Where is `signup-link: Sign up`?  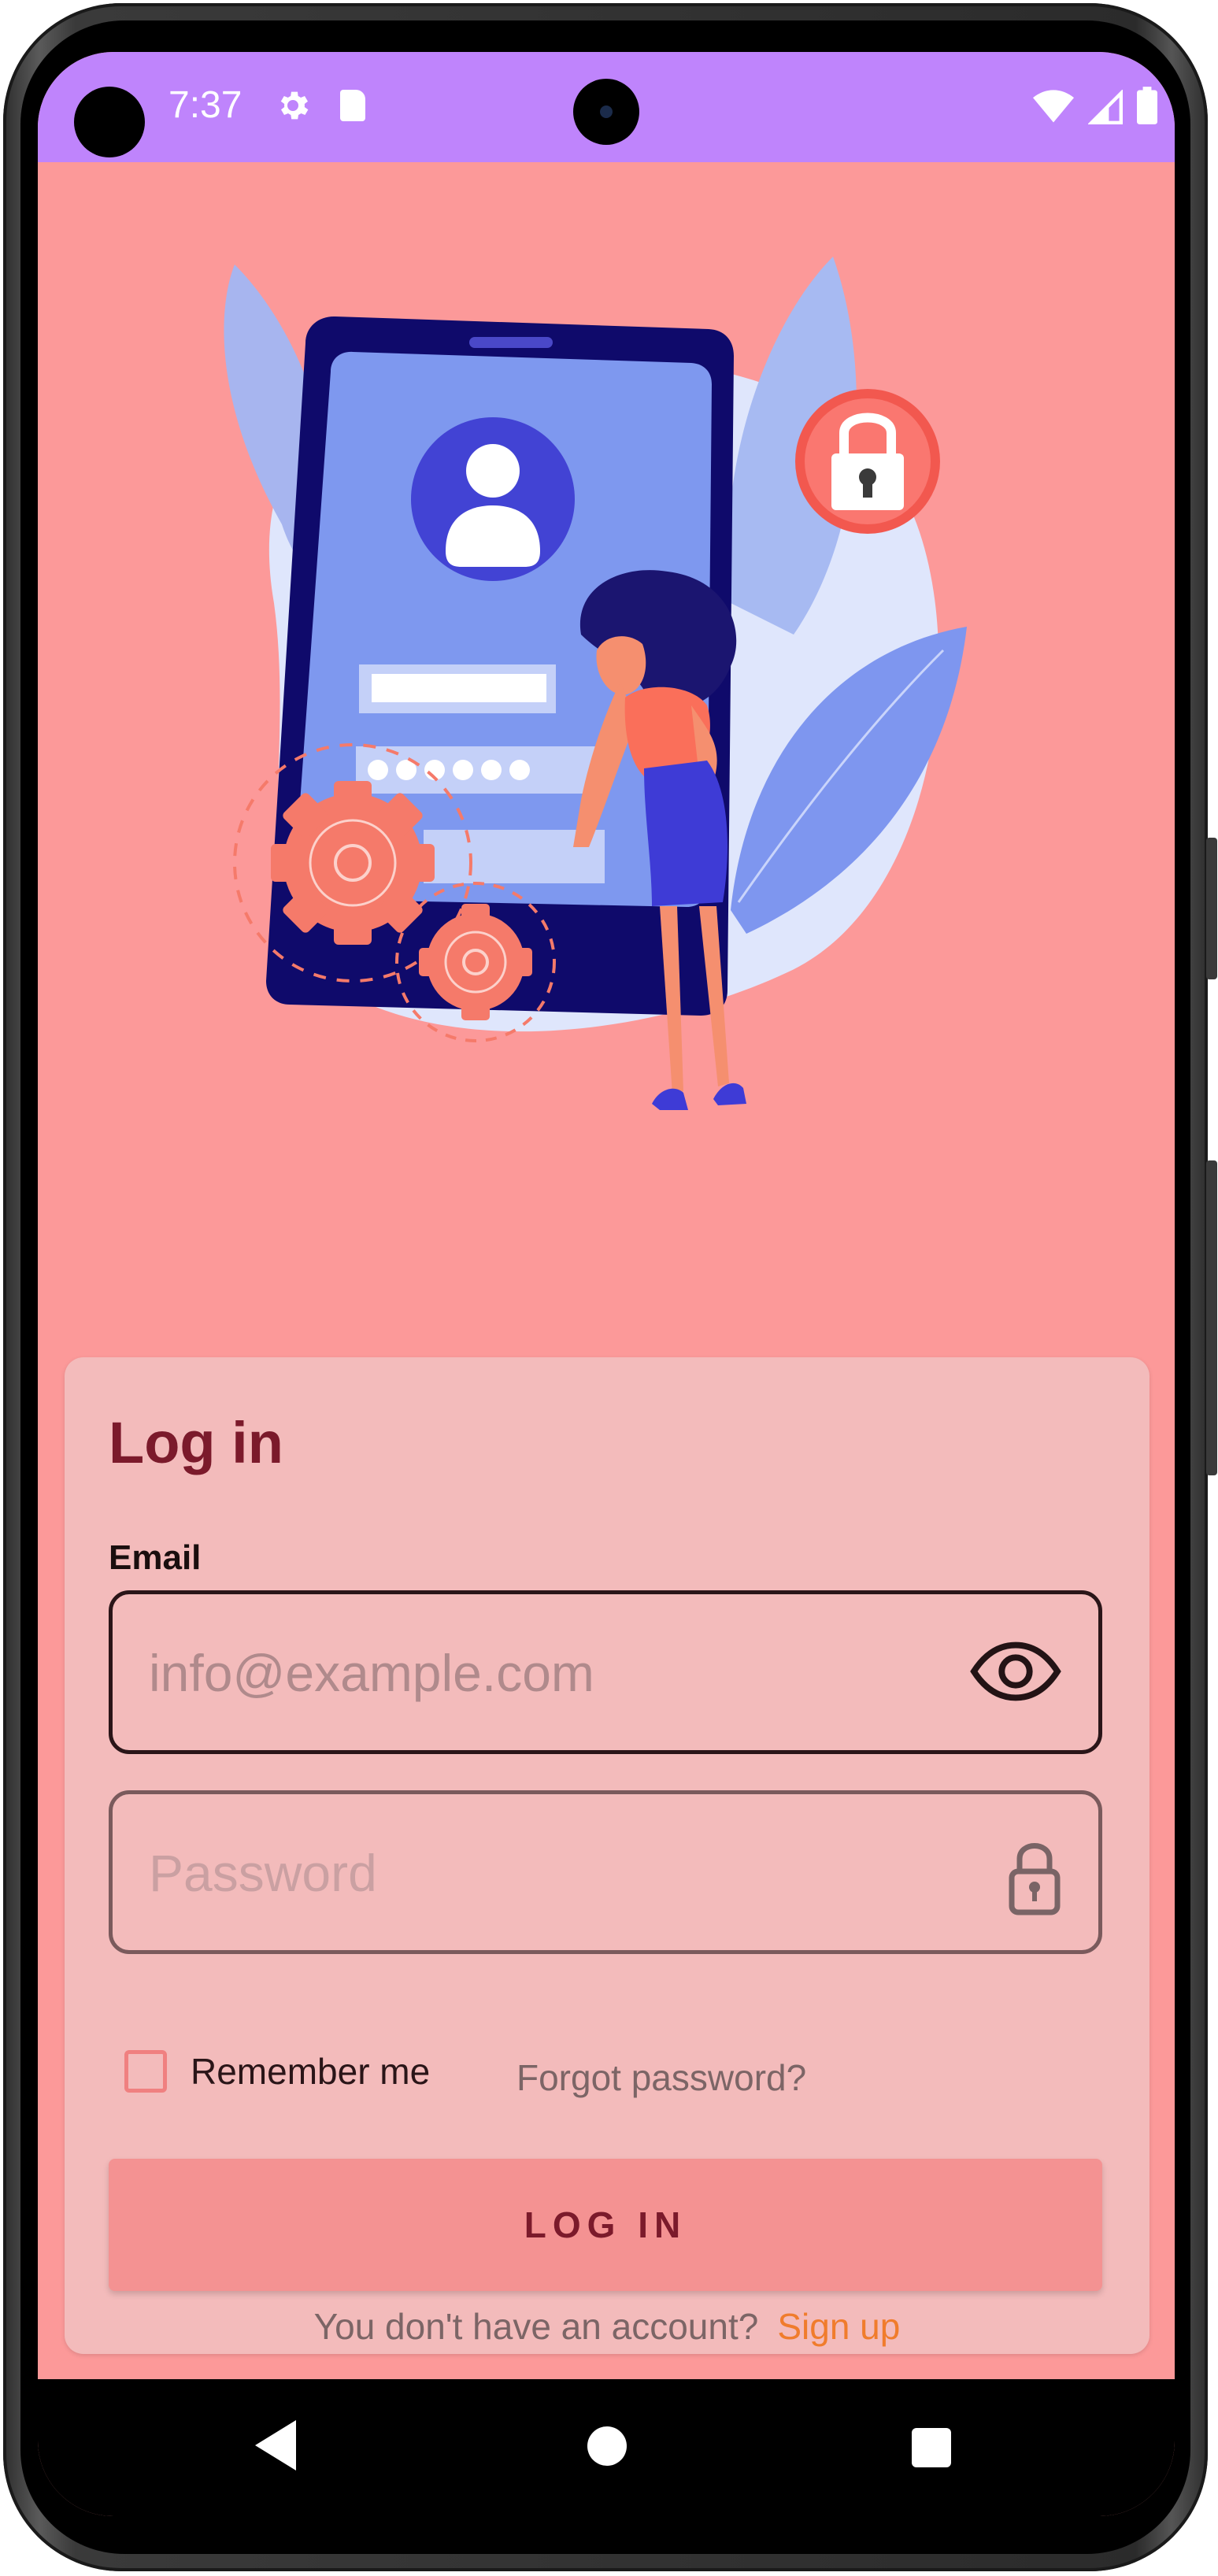 signup-link: Sign up is located at coordinates (838, 2326).